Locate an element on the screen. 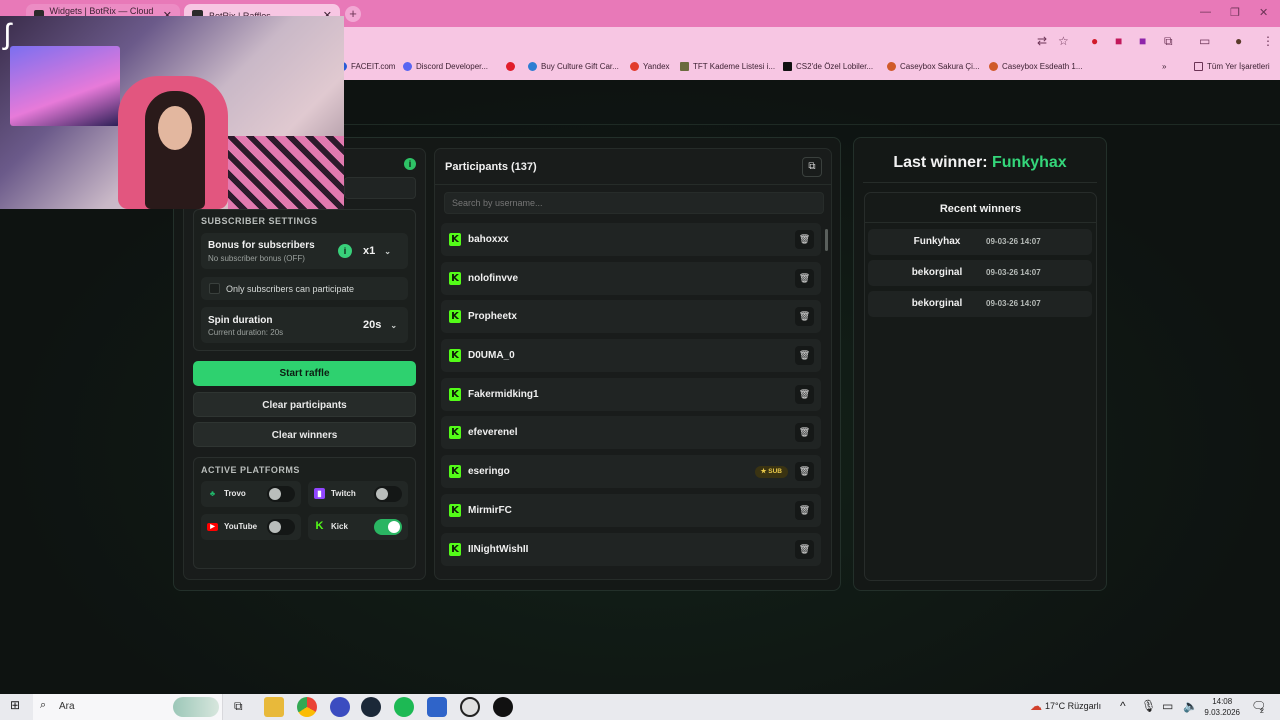 Image resolution: width=1280 pixels, height=720 pixels. participant-row: K Fakermidking1 🗑 is located at coordinates (631, 394).